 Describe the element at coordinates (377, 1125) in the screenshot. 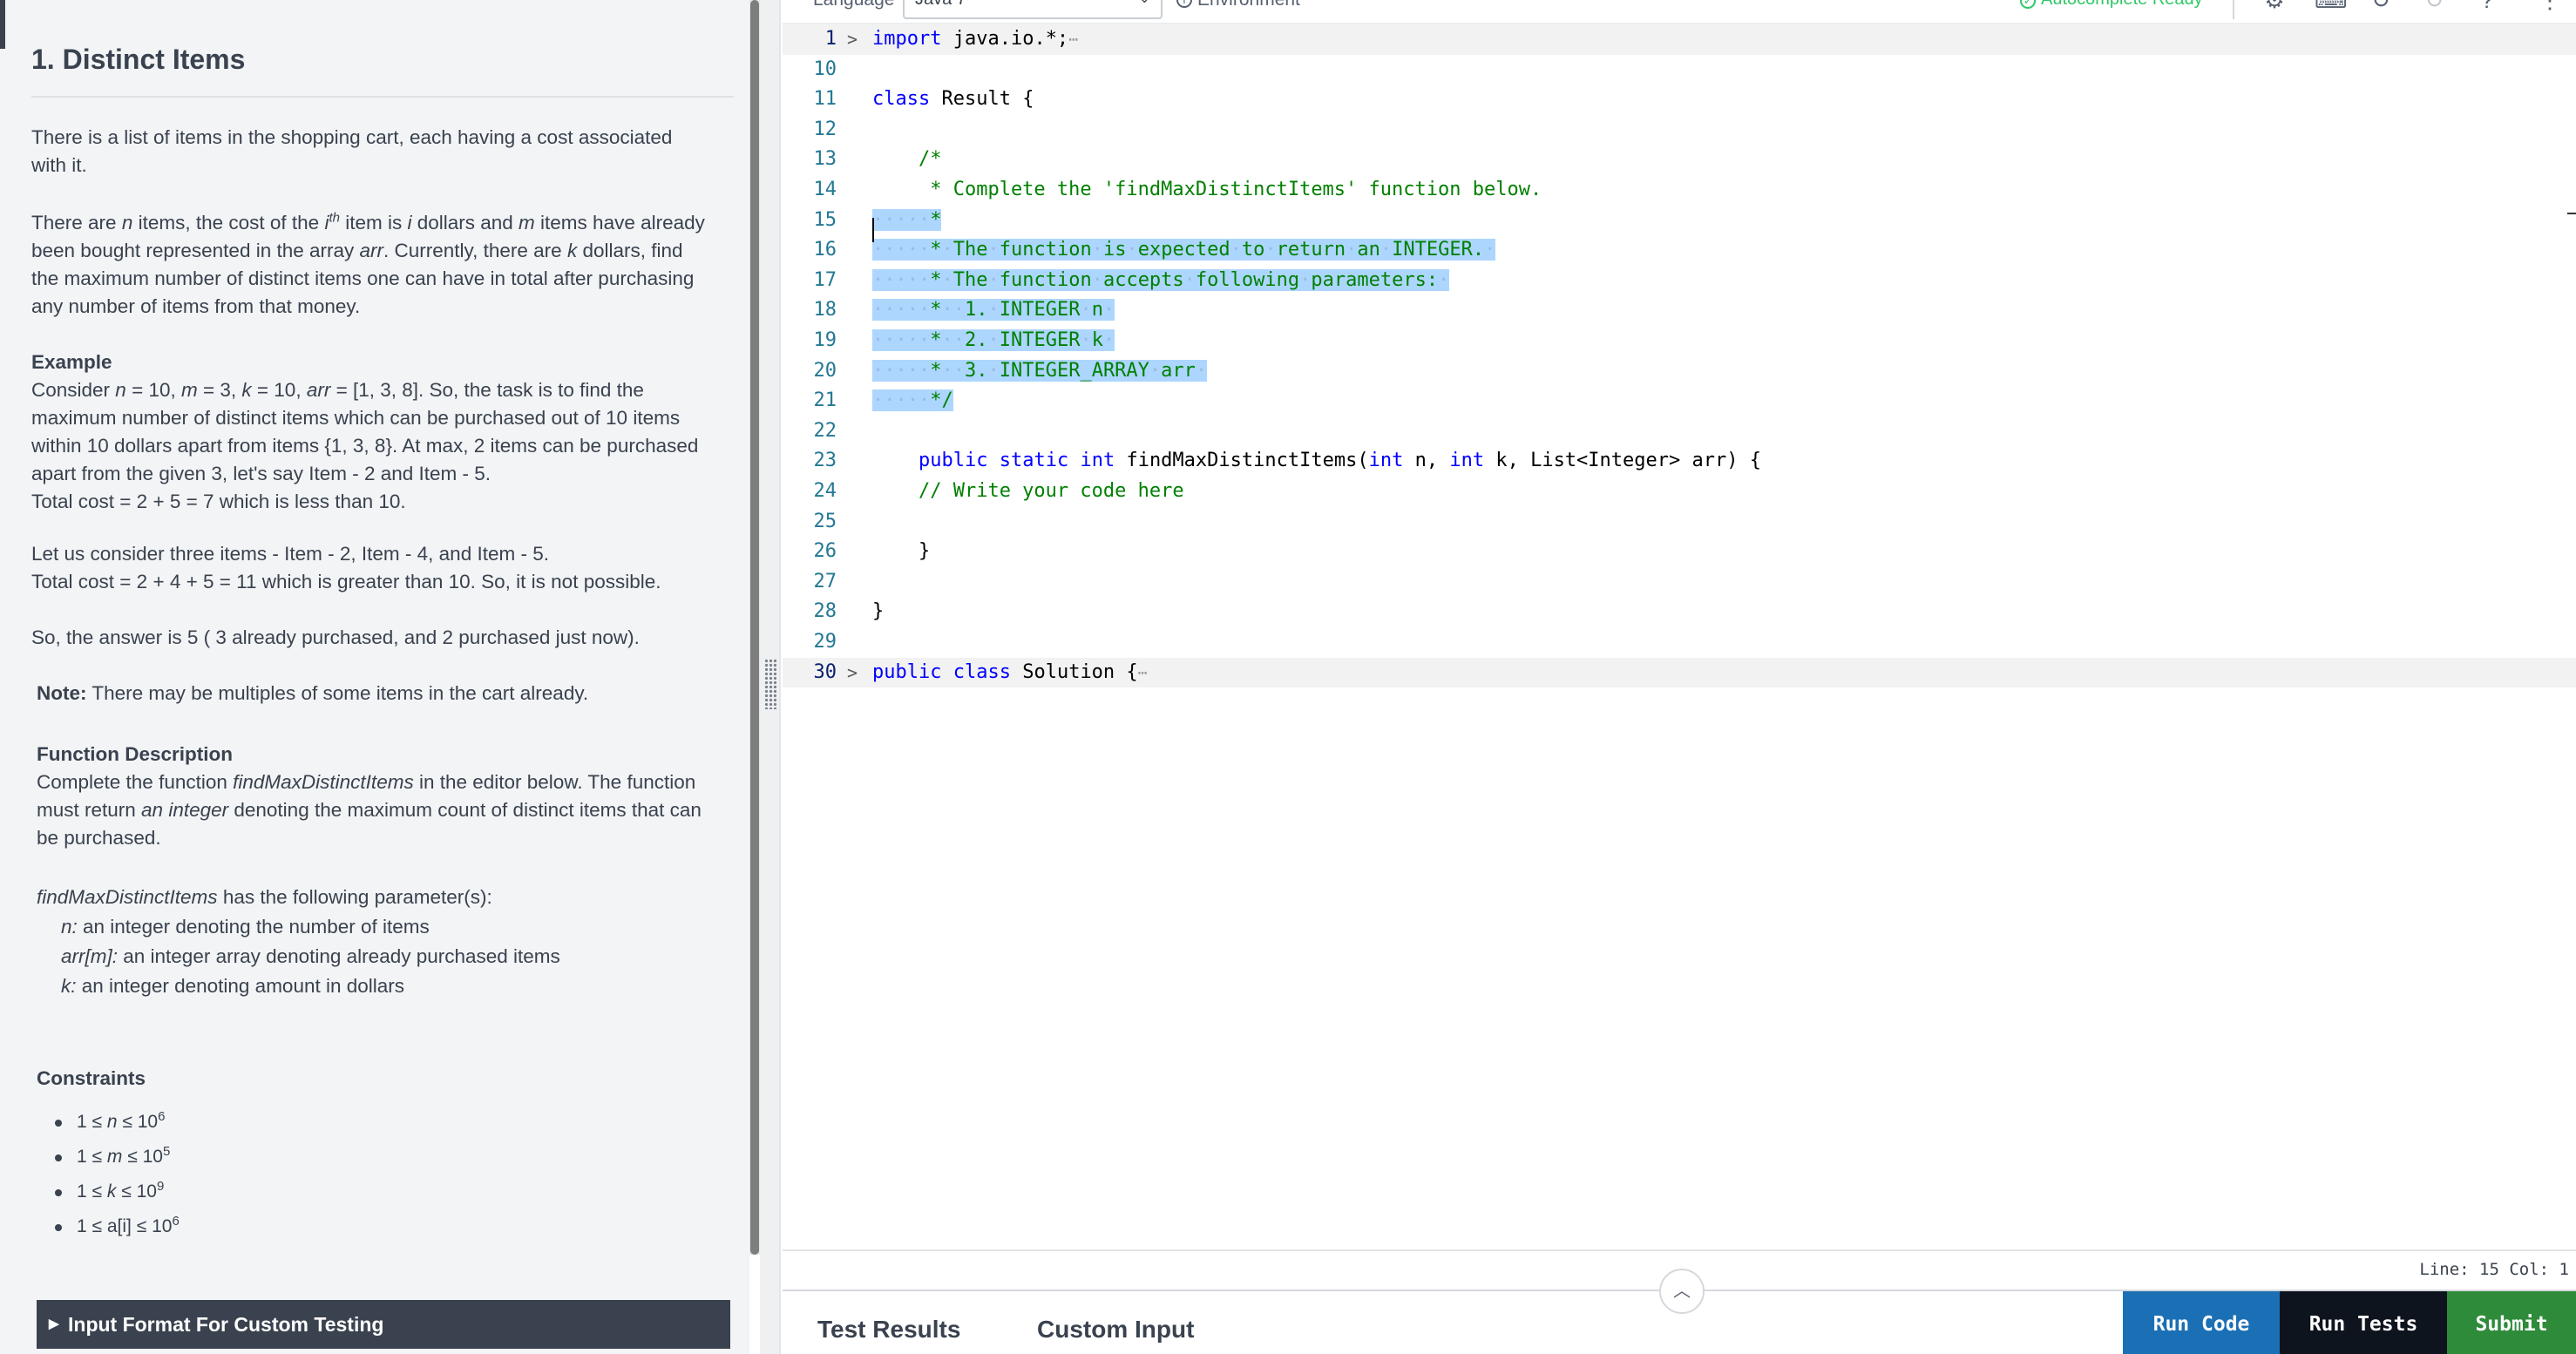

I see `constraint-item: 1 ≤ n ≤ 106` at that location.